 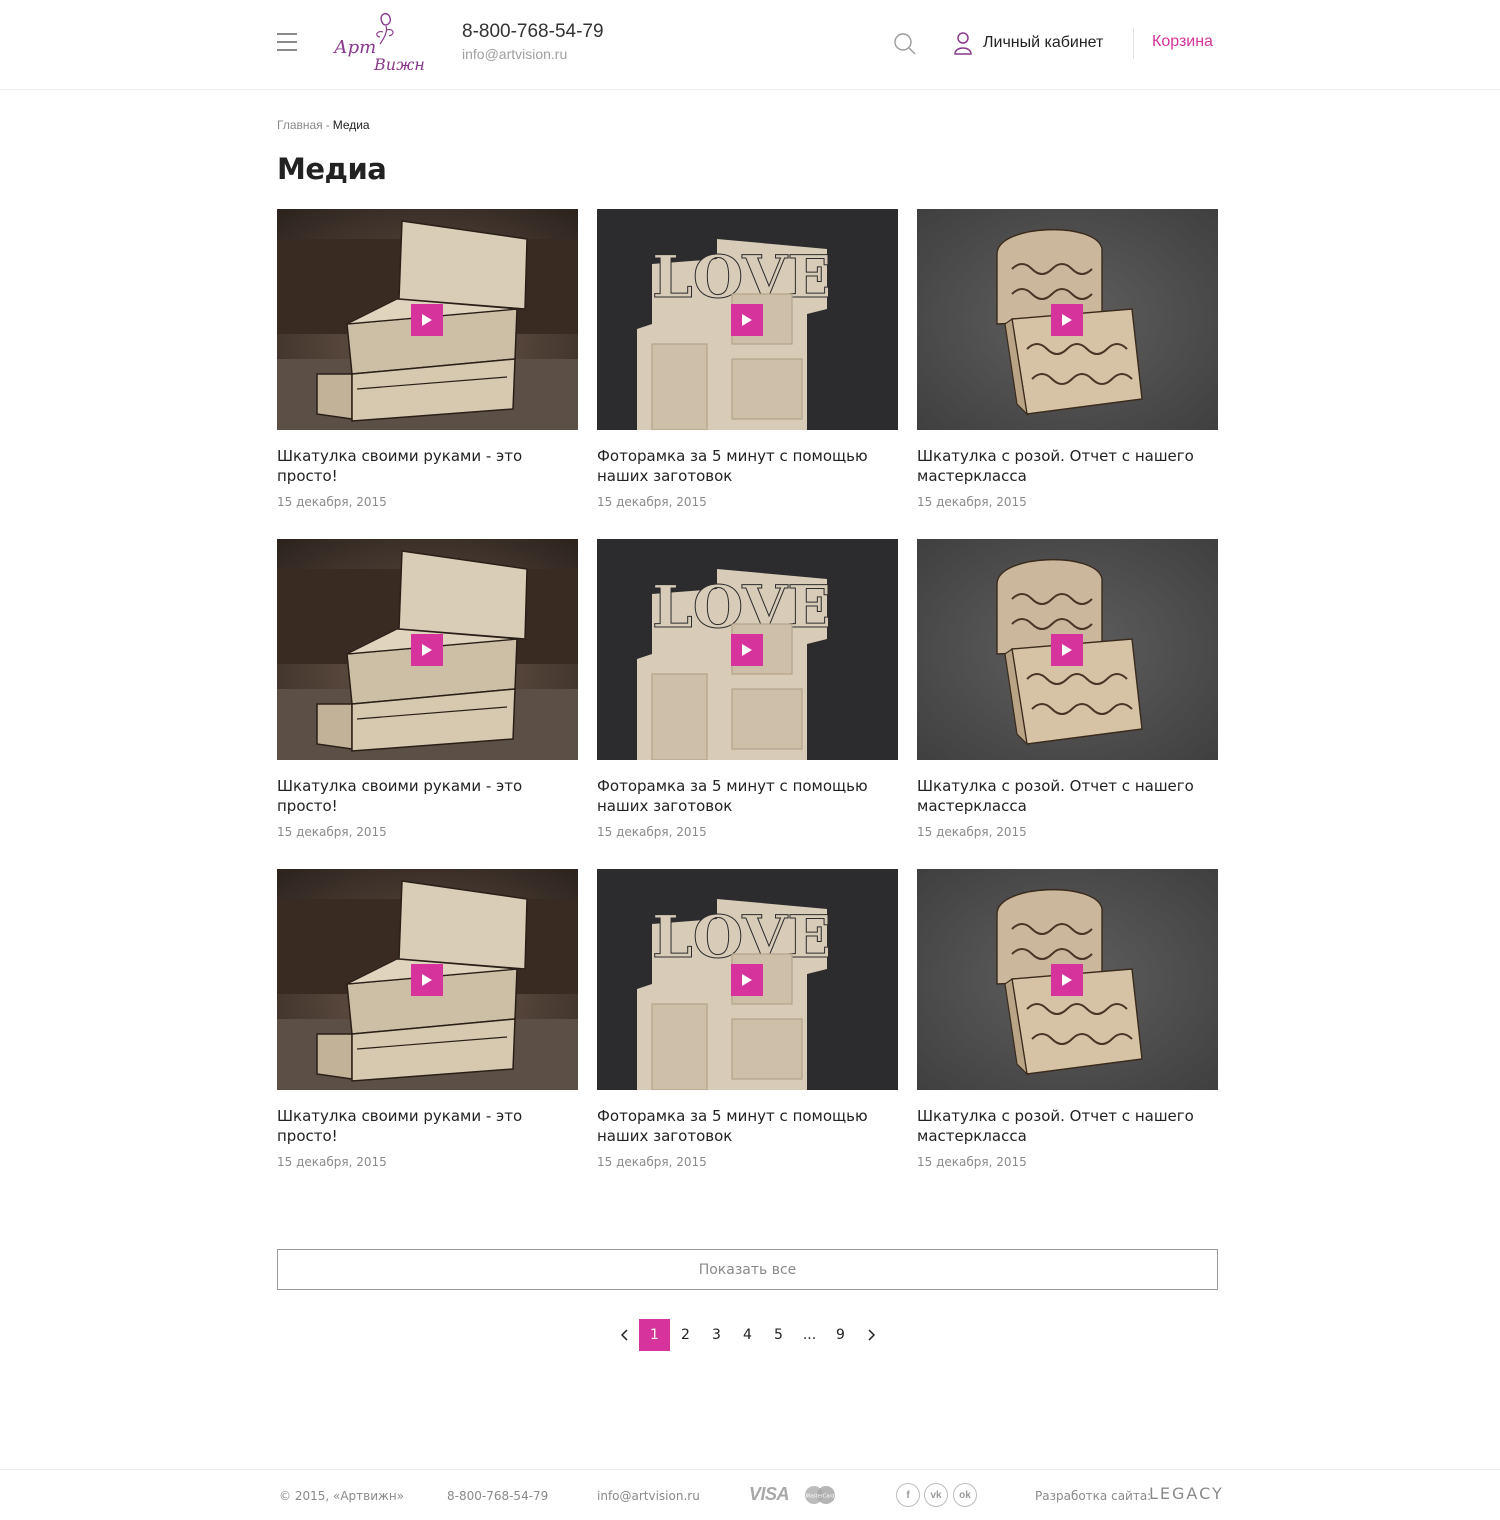 What do you see at coordinates (778, 1335) in the screenshot?
I see `pagination-page: 5` at bounding box center [778, 1335].